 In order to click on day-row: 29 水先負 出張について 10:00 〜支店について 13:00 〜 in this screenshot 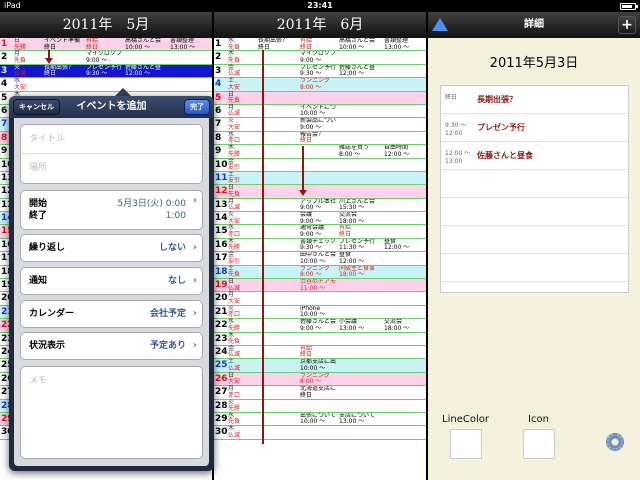, I will do `click(320, 419)`.